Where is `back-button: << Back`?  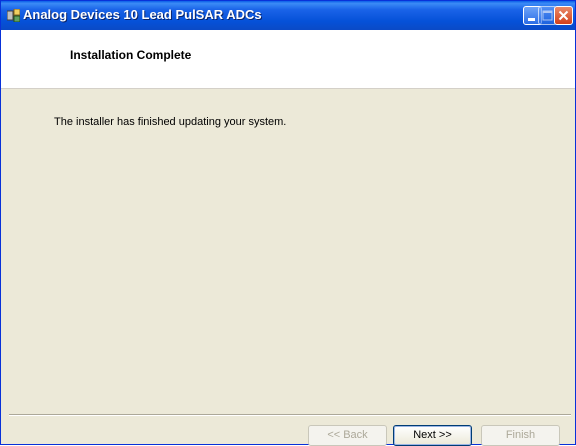 back-button: << Back is located at coordinates (347, 435).